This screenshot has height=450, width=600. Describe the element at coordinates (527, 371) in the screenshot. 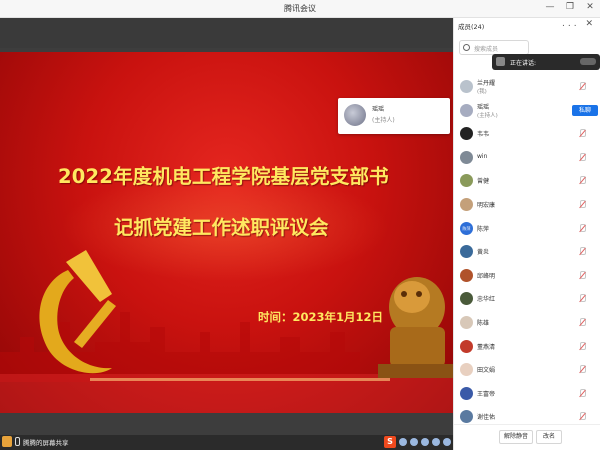

I see `list-item: 田文娟` at that location.